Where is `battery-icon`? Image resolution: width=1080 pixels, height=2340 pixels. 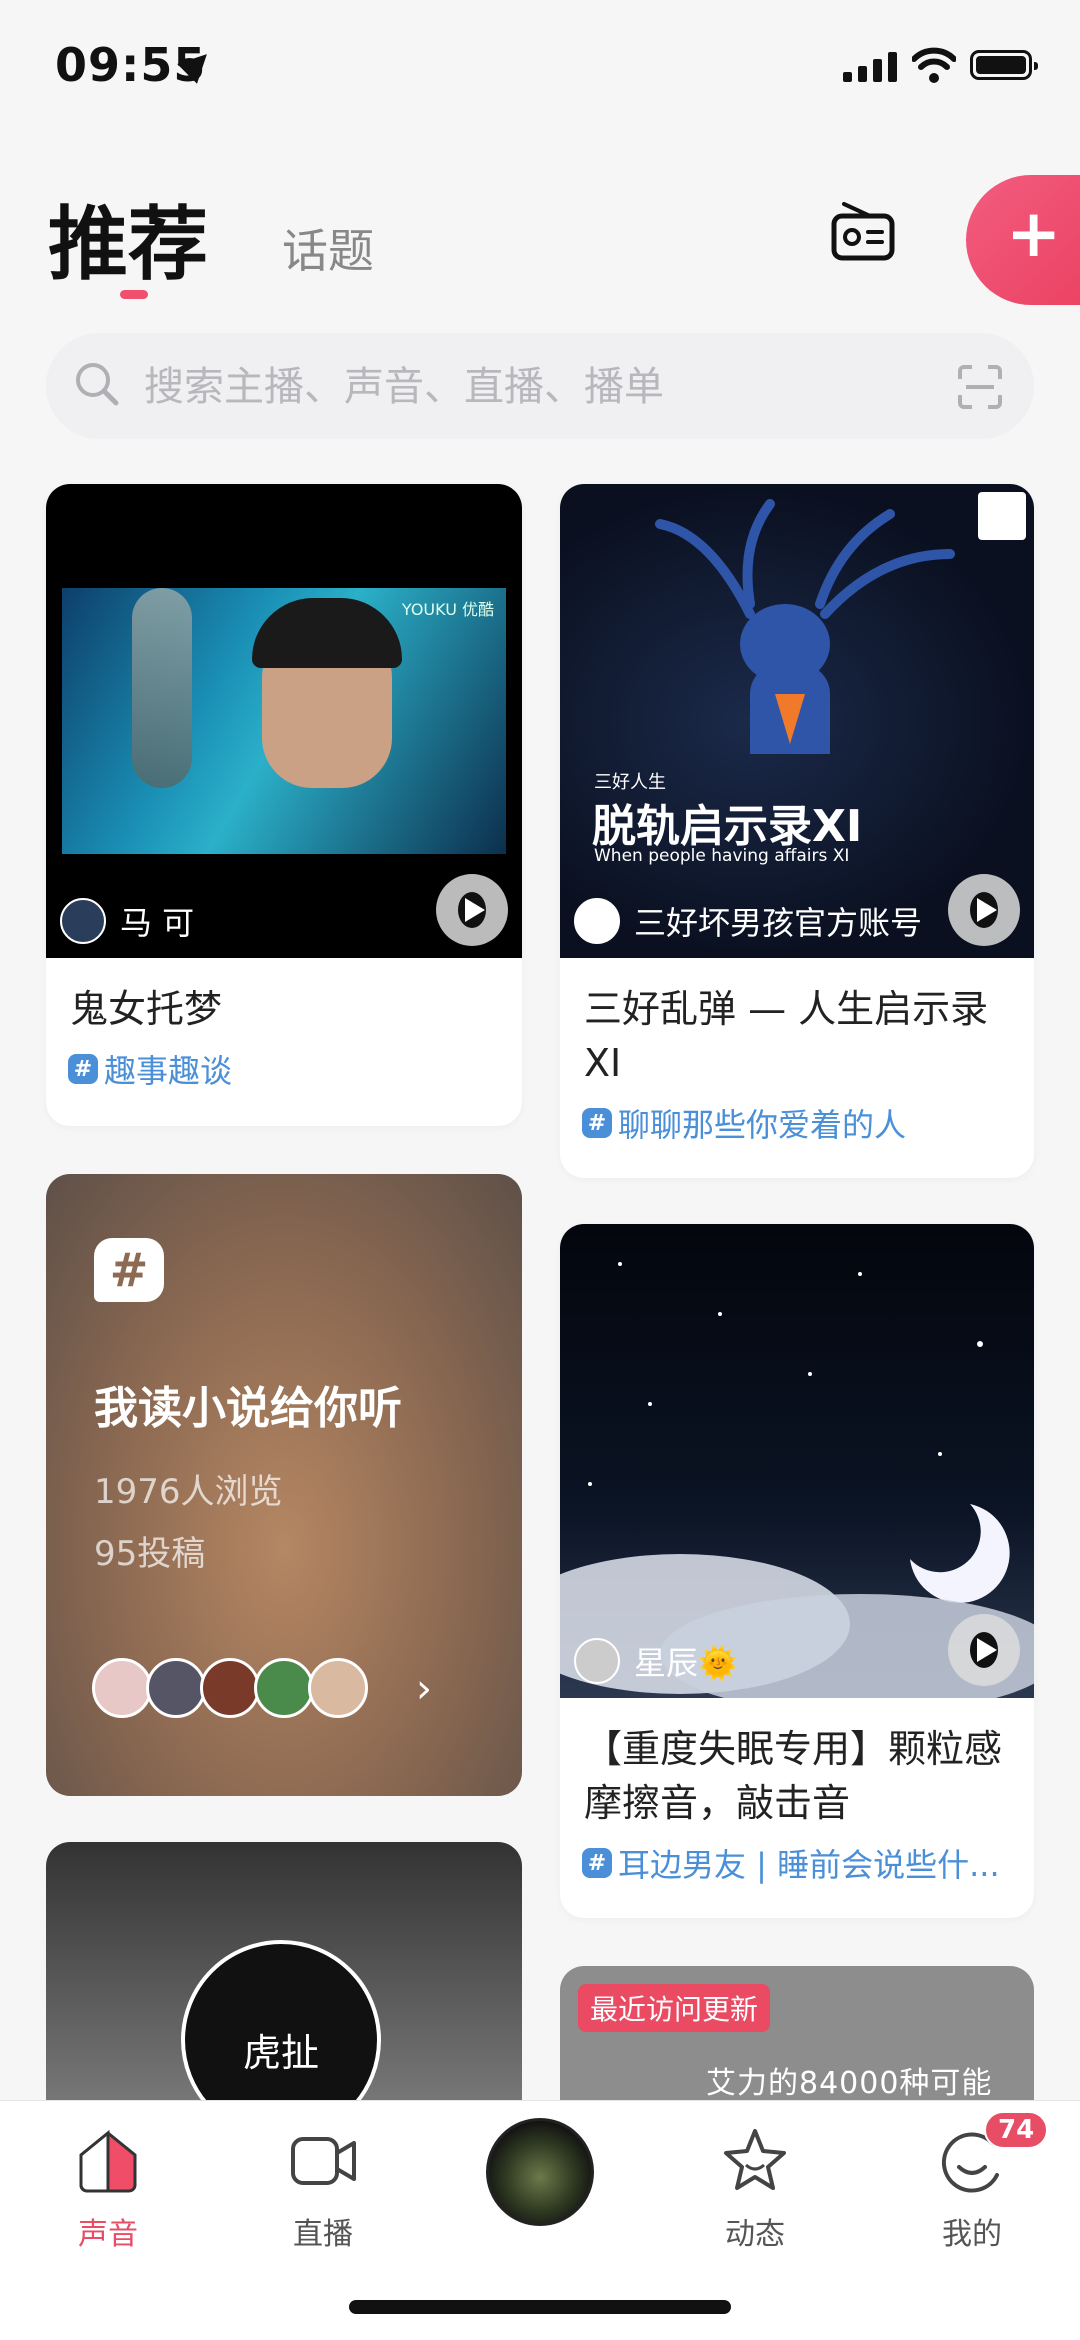
battery-icon is located at coordinates (1004, 65).